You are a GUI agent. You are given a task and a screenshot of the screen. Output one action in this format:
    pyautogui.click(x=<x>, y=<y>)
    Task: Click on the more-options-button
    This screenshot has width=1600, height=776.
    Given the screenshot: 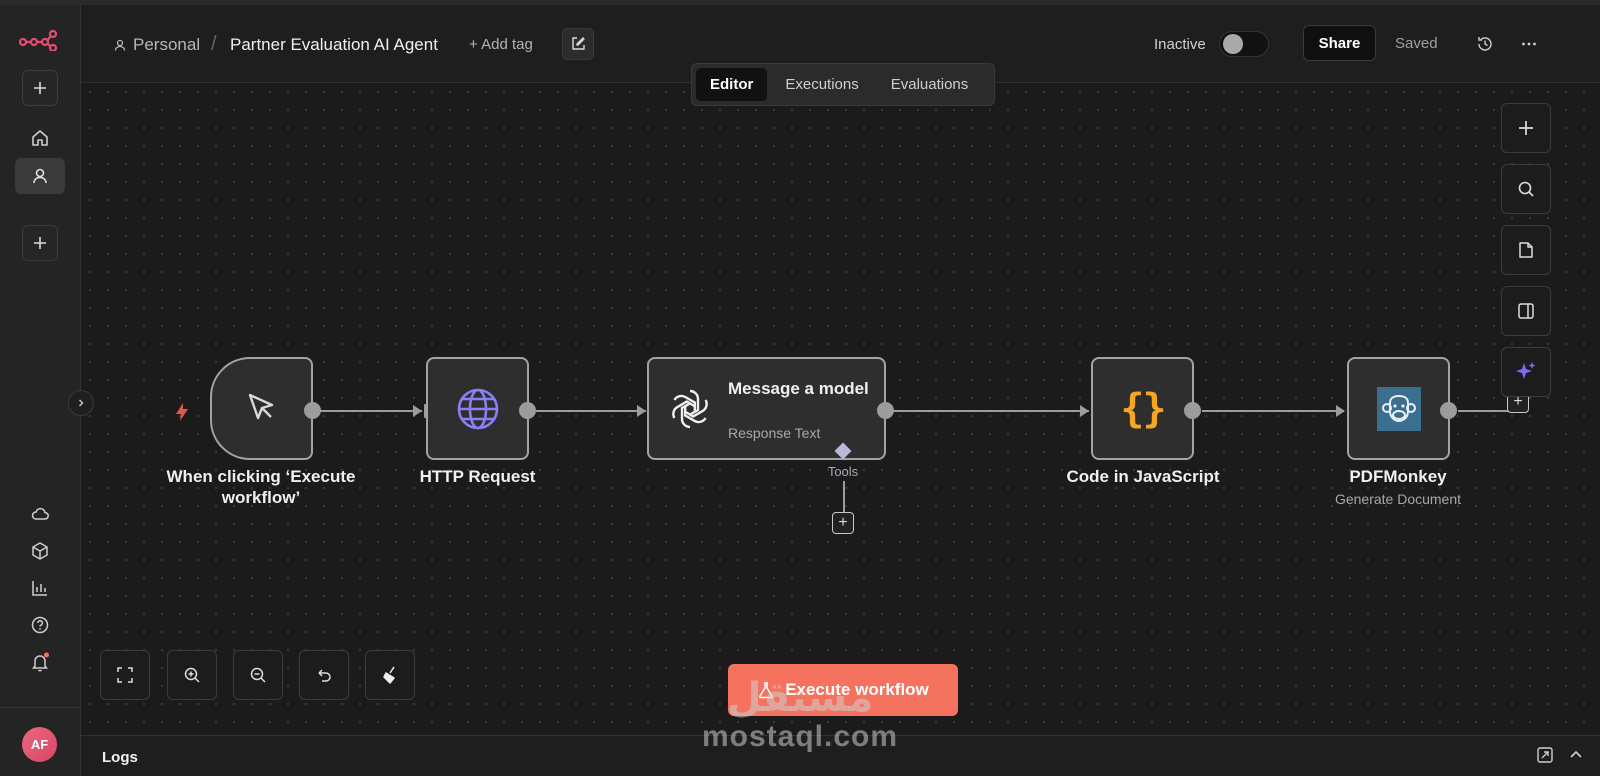 What is the action you would take?
    pyautogui.click(x=1529, y=44)
    